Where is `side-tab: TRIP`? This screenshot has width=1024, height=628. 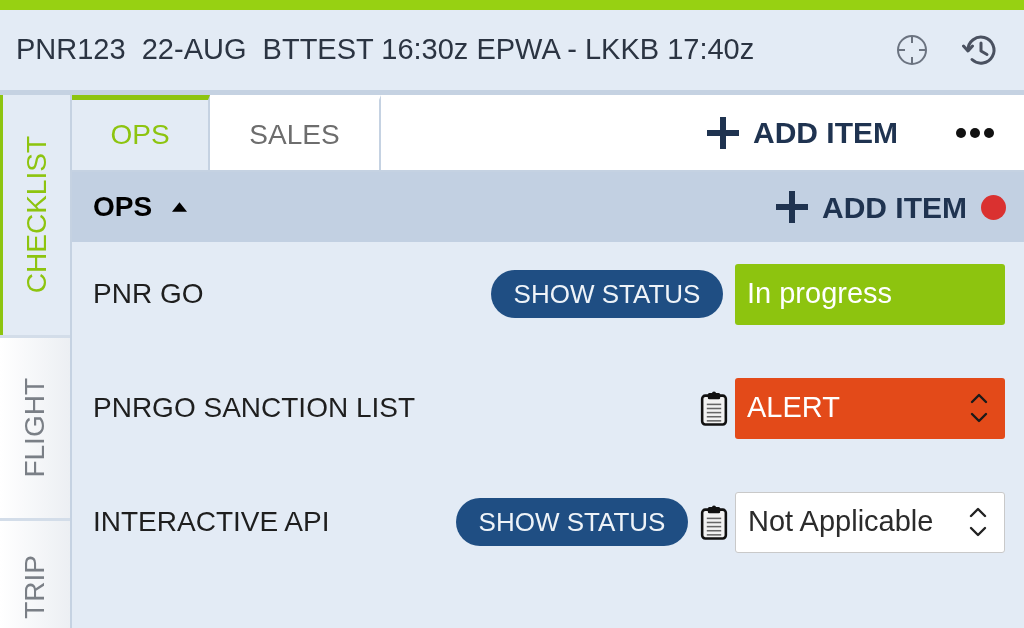
side-tab: TRIP is located at coordinates (35, 574).